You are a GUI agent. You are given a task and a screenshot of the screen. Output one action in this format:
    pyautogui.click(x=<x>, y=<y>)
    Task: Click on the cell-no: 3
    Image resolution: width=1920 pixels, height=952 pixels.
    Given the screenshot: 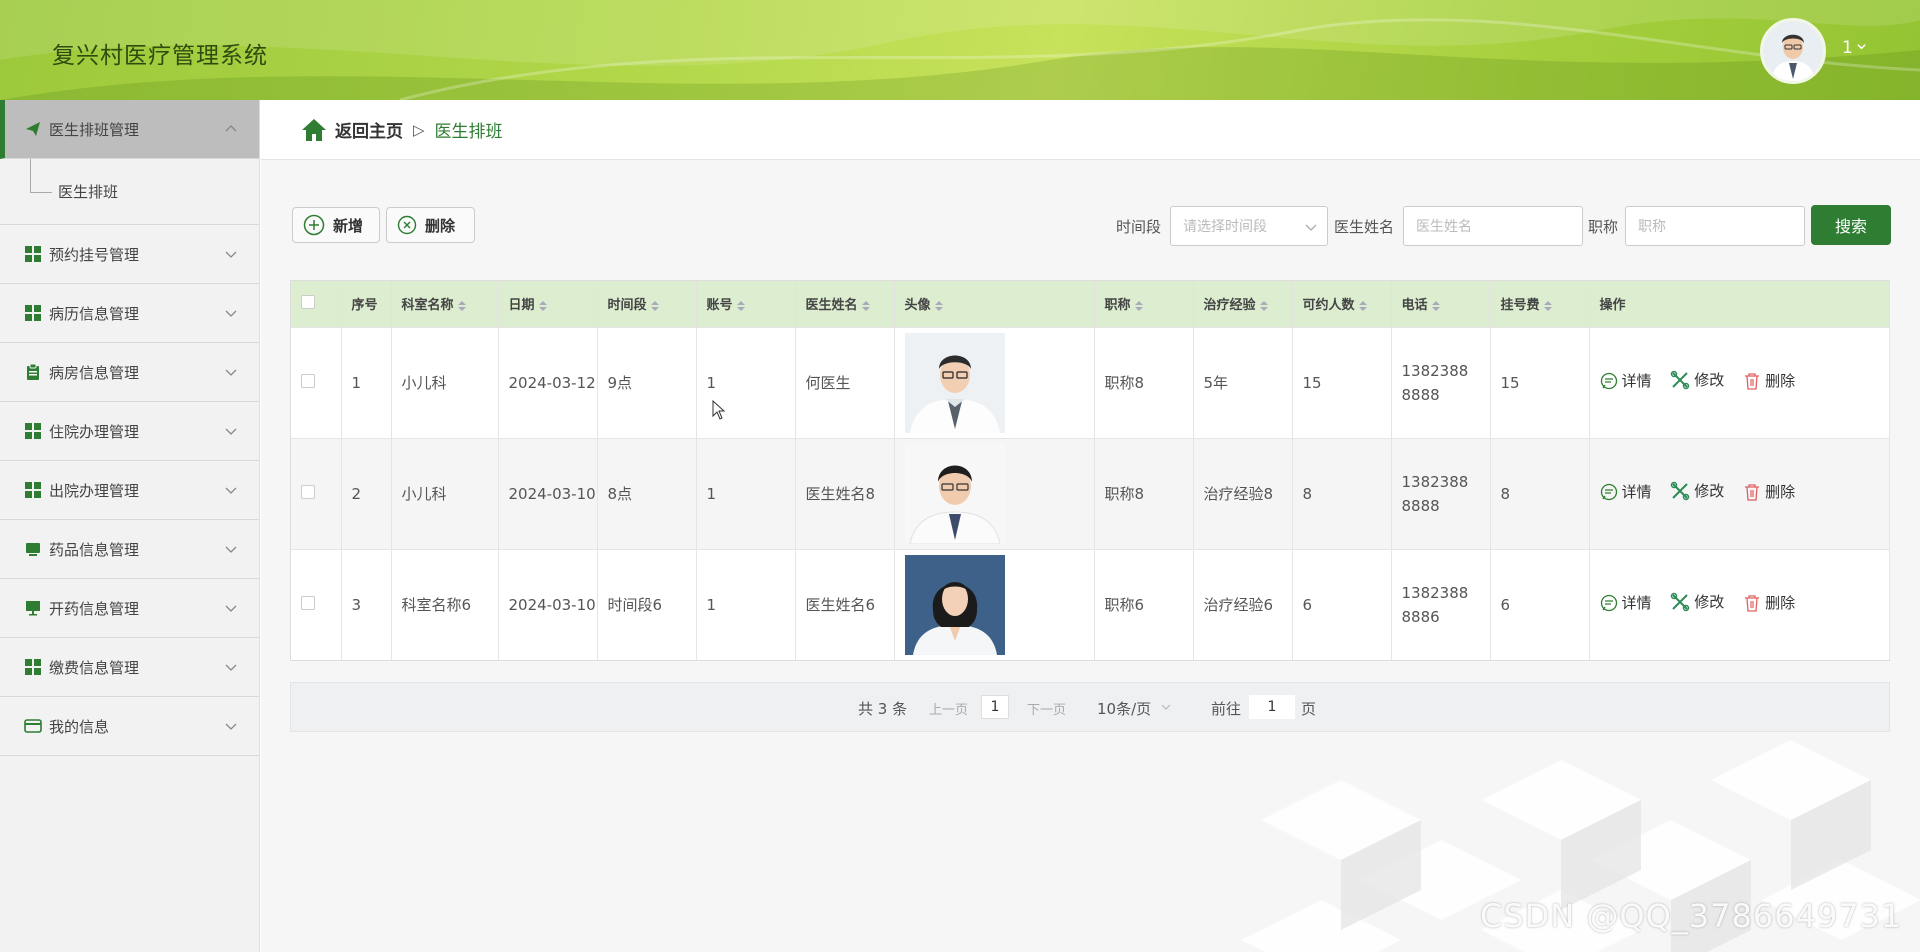 What is the action you would take?
    pyautogui.click(x=366, y=604)
    